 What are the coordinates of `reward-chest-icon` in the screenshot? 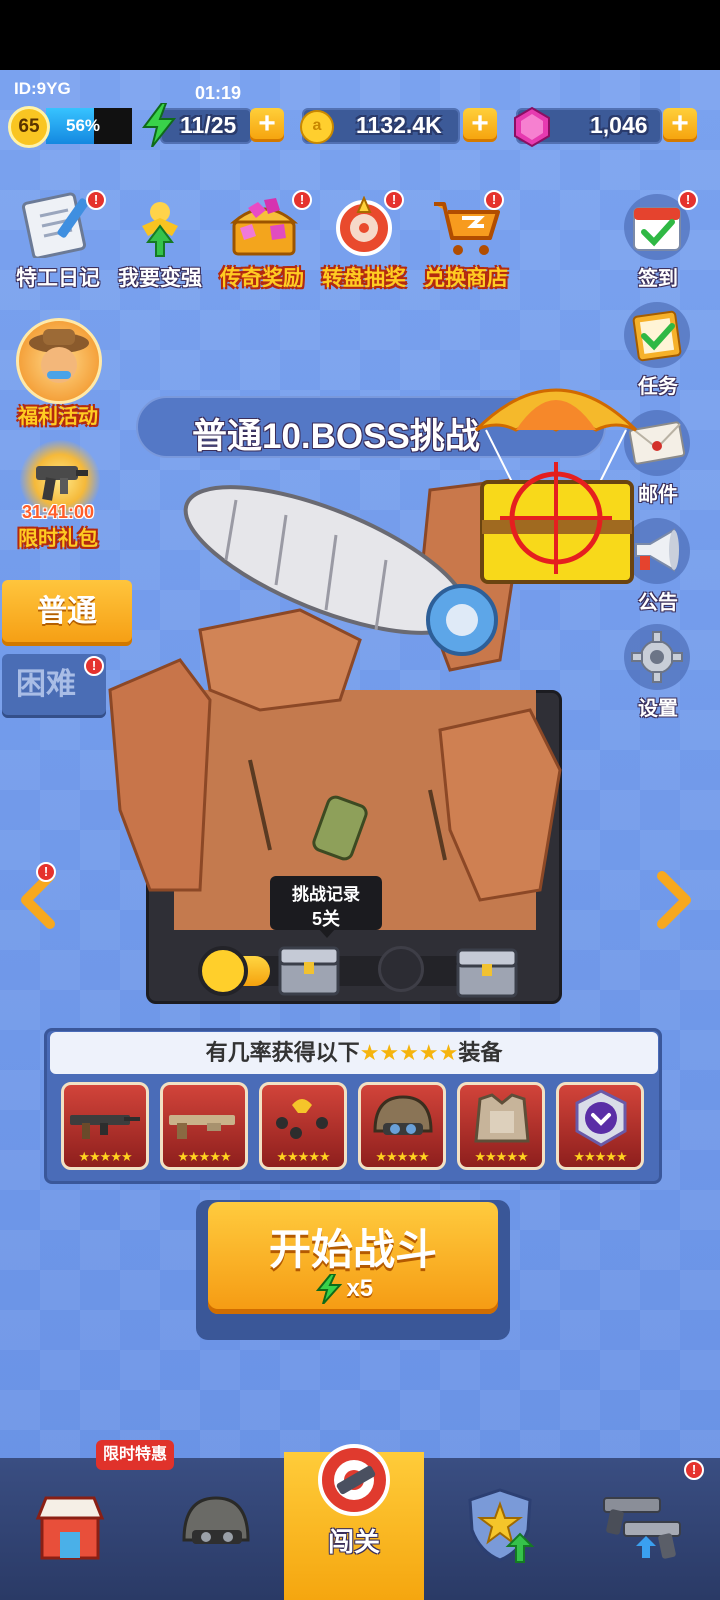 It's located at (309, 969).